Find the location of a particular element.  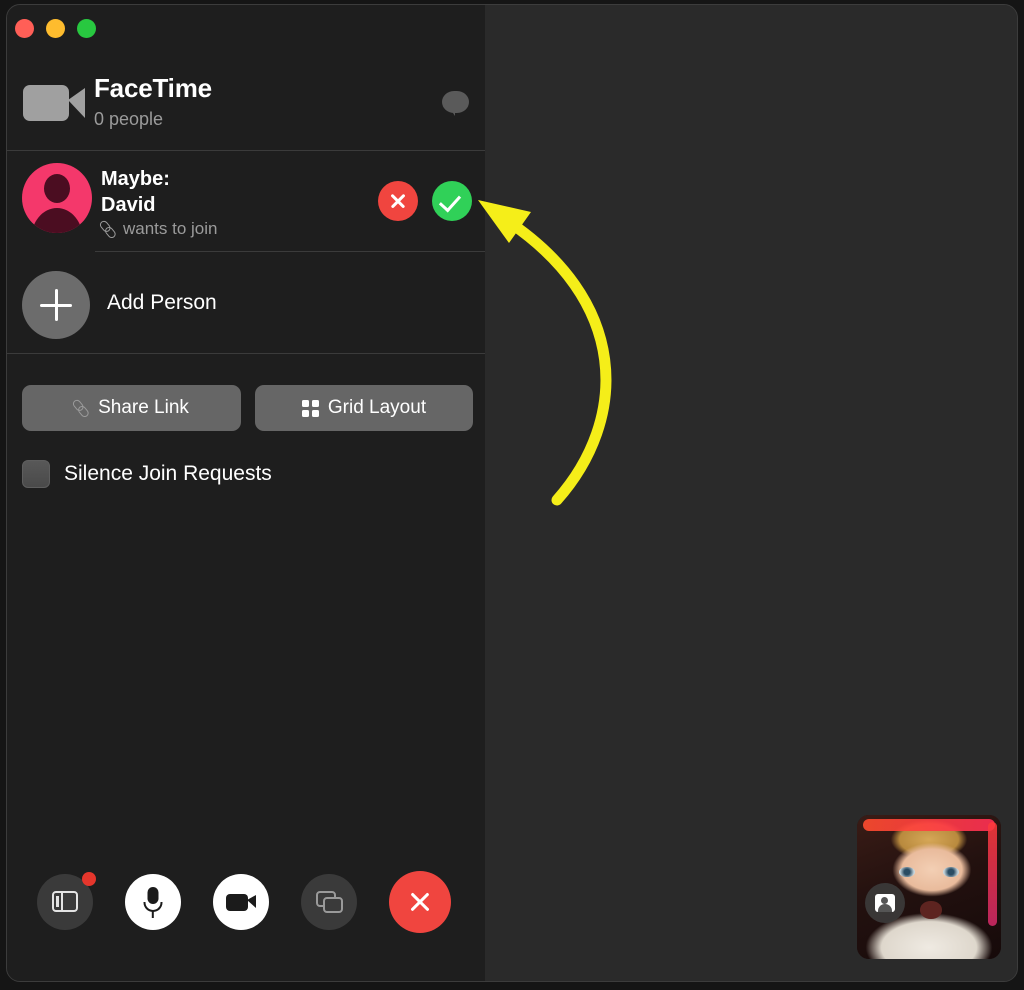

call-title: FaceTime is located at coordinates (153, 88).